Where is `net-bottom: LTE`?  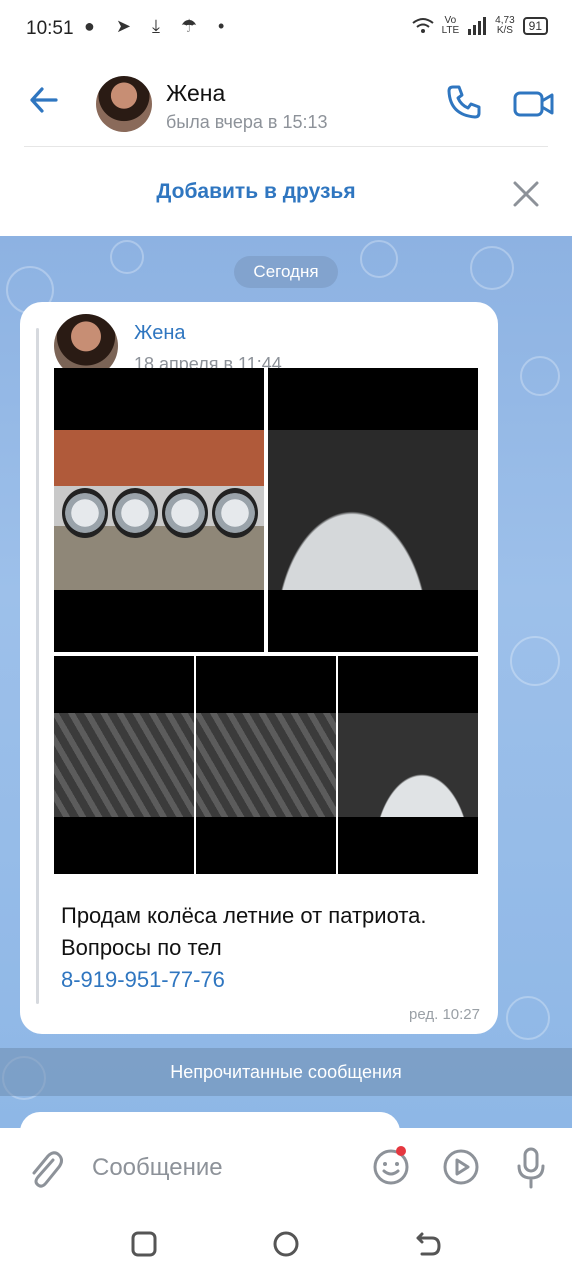
net-bottom: LTE is located at coordinates (450, 30).